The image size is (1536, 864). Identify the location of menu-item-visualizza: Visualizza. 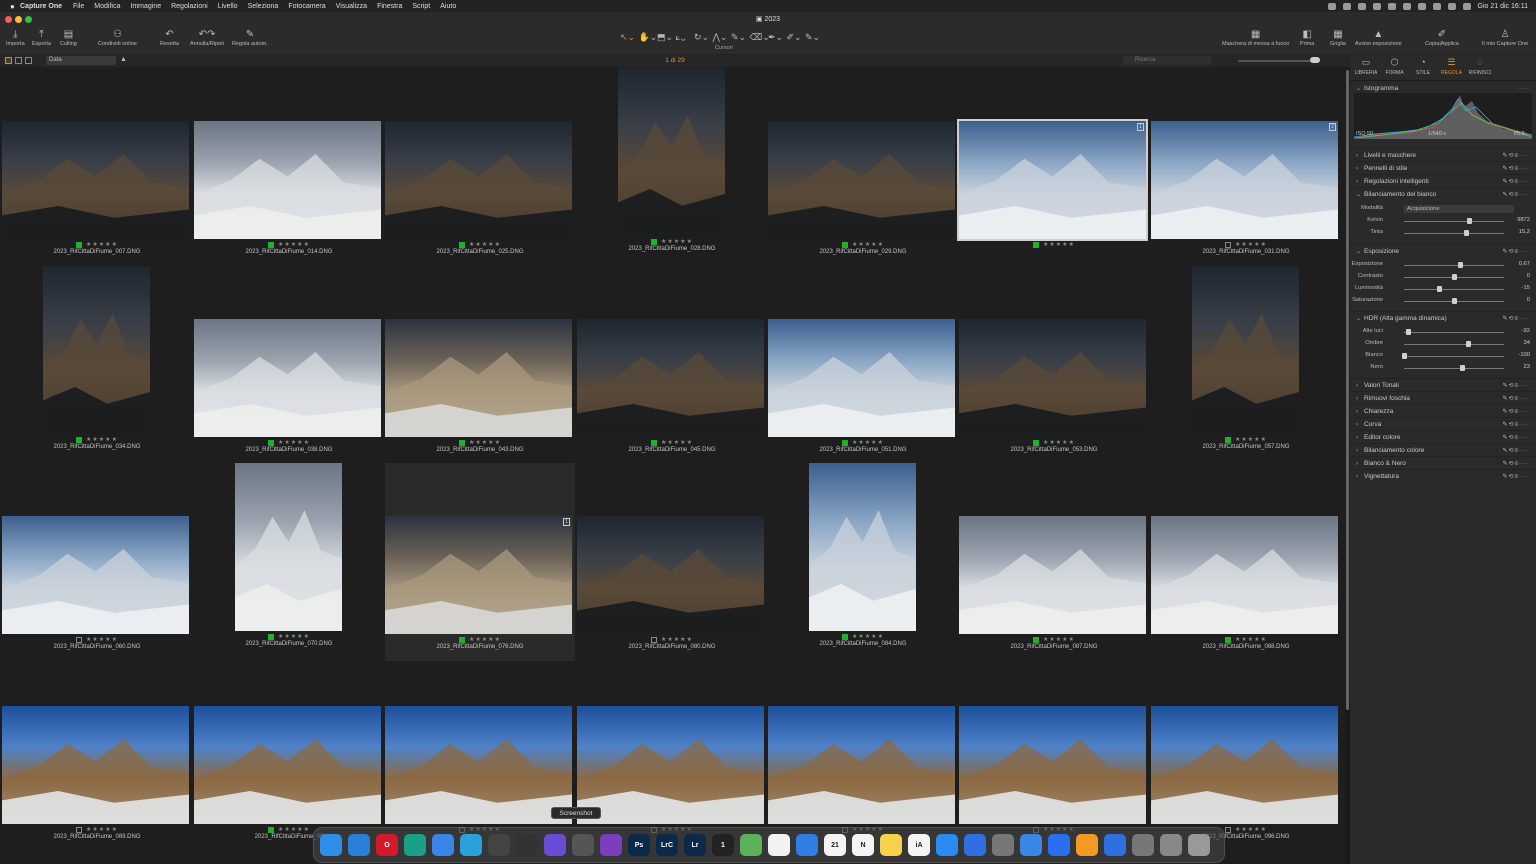
(351, 6).